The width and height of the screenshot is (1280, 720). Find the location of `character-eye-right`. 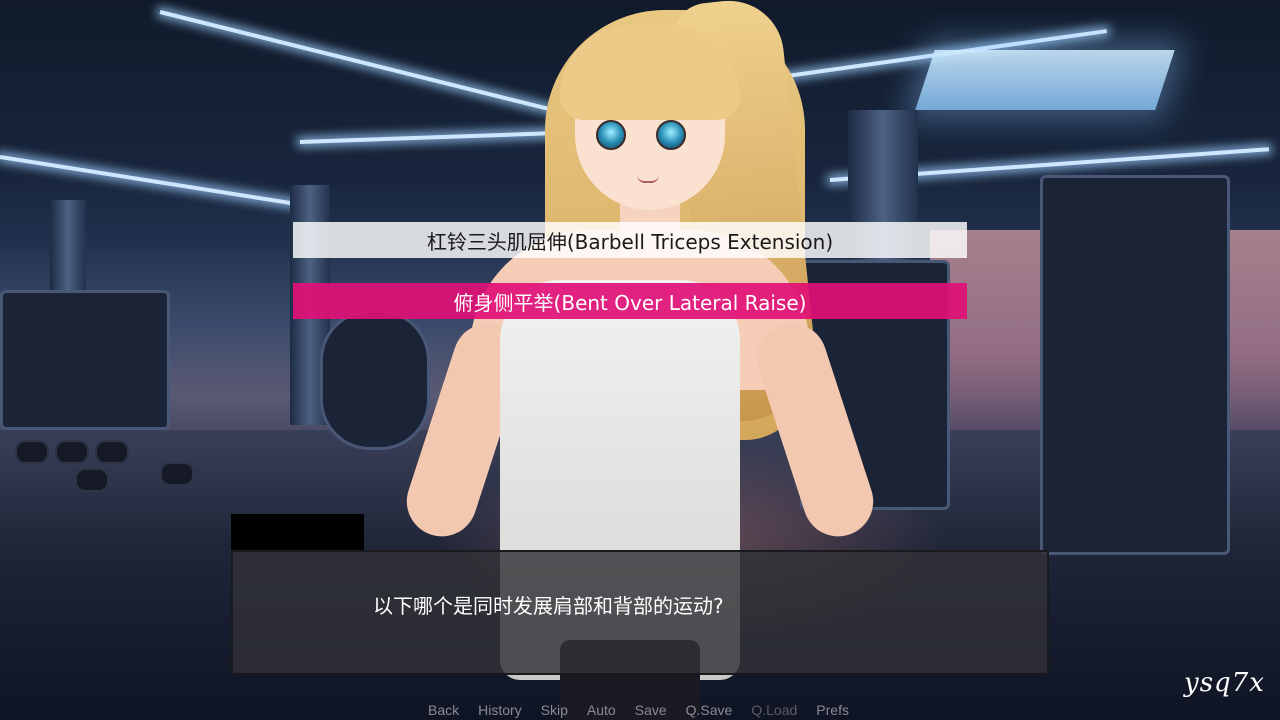

character-eye-right is located at coordinates (671, 135).